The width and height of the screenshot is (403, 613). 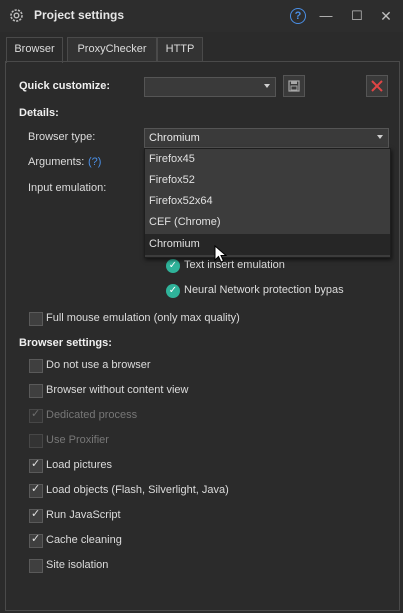 What do you see at coordinates (264, 290) in the screenshot?
I see `neural-network-bypass-label: Neural Network protection bypas` at bounding box center [264, 290].